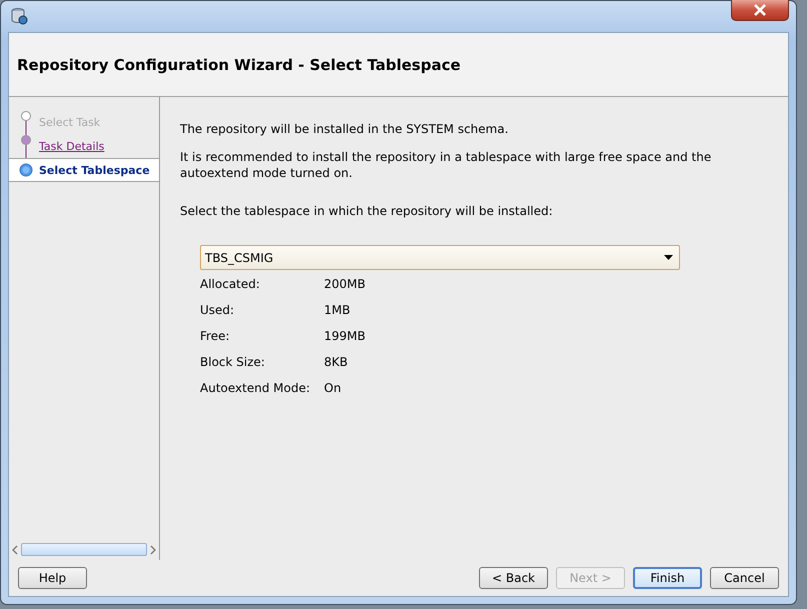 This screenshot has height=609, width=807. Describe the element at coordinates (338, 310) in the screenshot. I see `property-value: 1MB` at that location.